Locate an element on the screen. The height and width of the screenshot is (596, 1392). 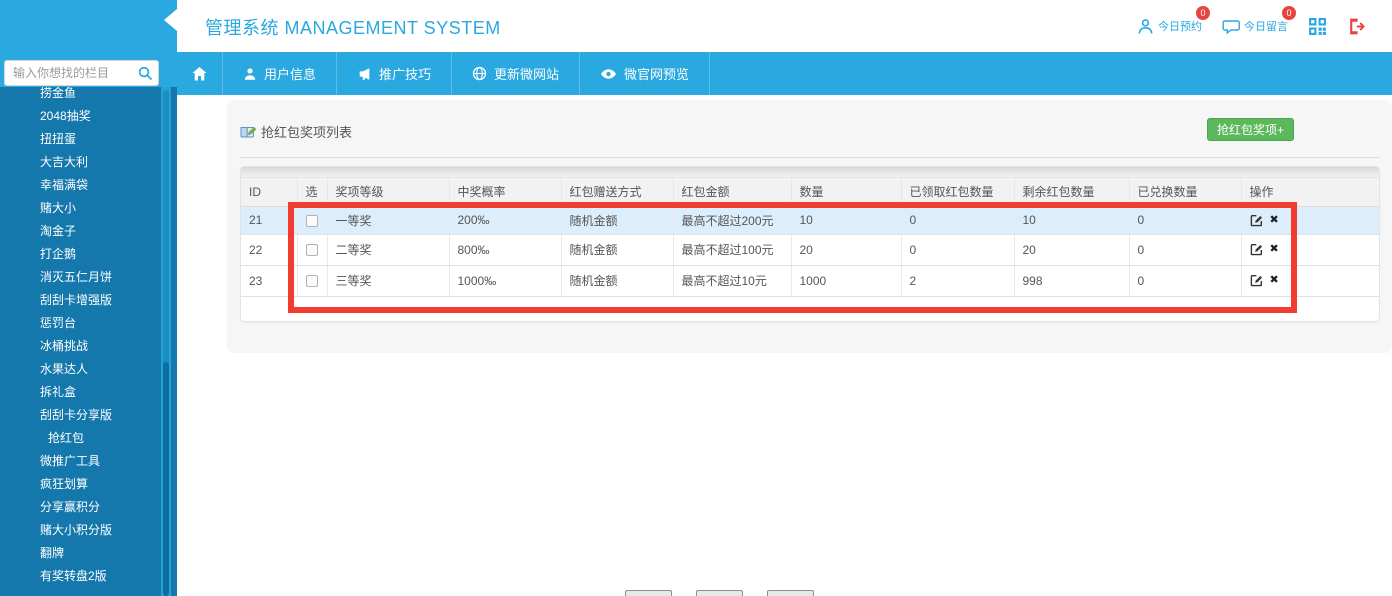
col-id: ID is located at coordinates (269, 192).